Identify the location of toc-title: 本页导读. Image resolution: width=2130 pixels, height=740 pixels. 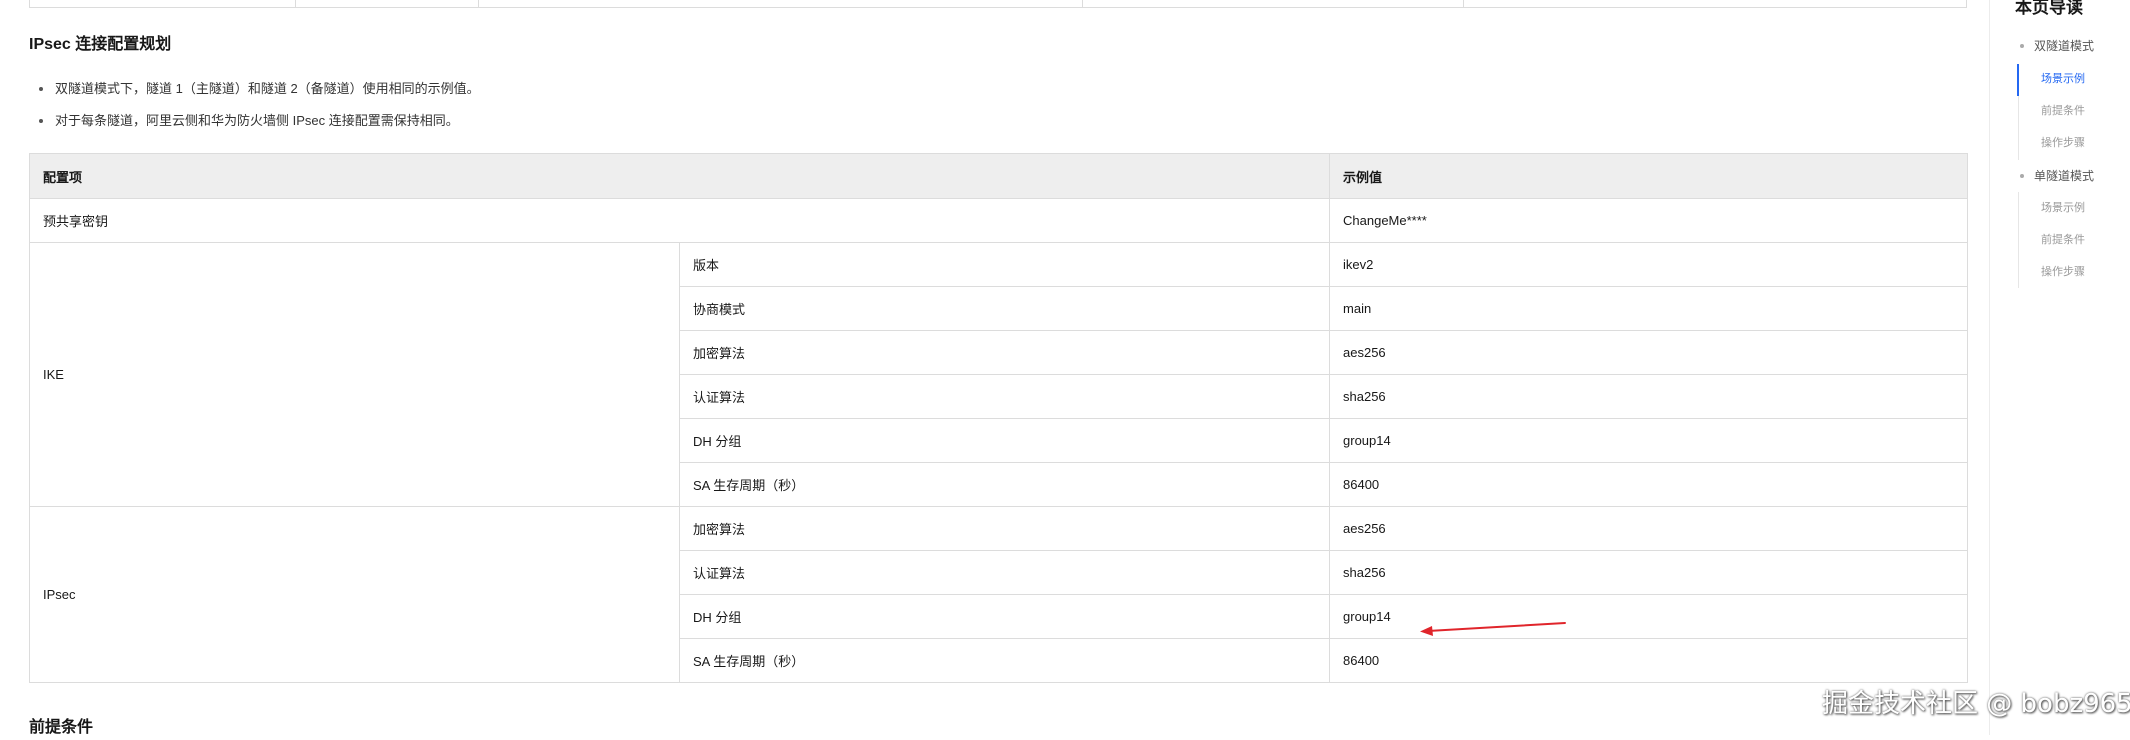
(2049, 8).